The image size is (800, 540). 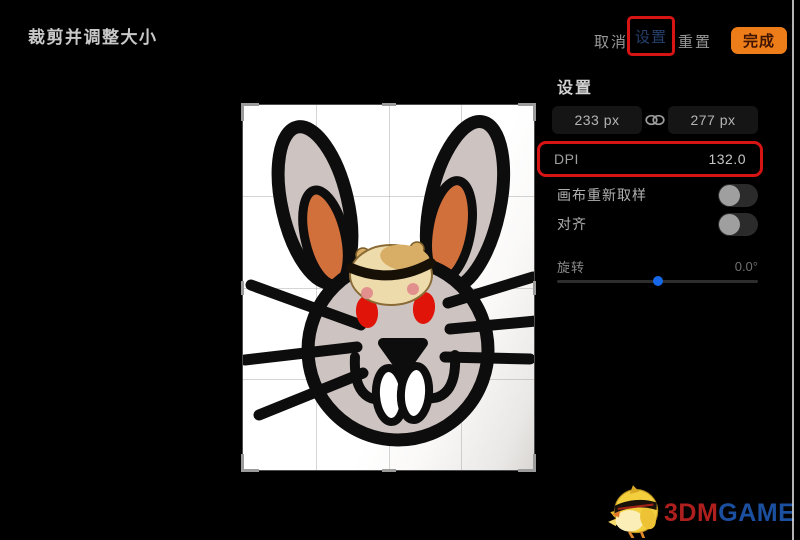 What do you see at coordinates (242, 287) in the screenshot?
I see `crop-handle-left` at bounding box center [242, 287].